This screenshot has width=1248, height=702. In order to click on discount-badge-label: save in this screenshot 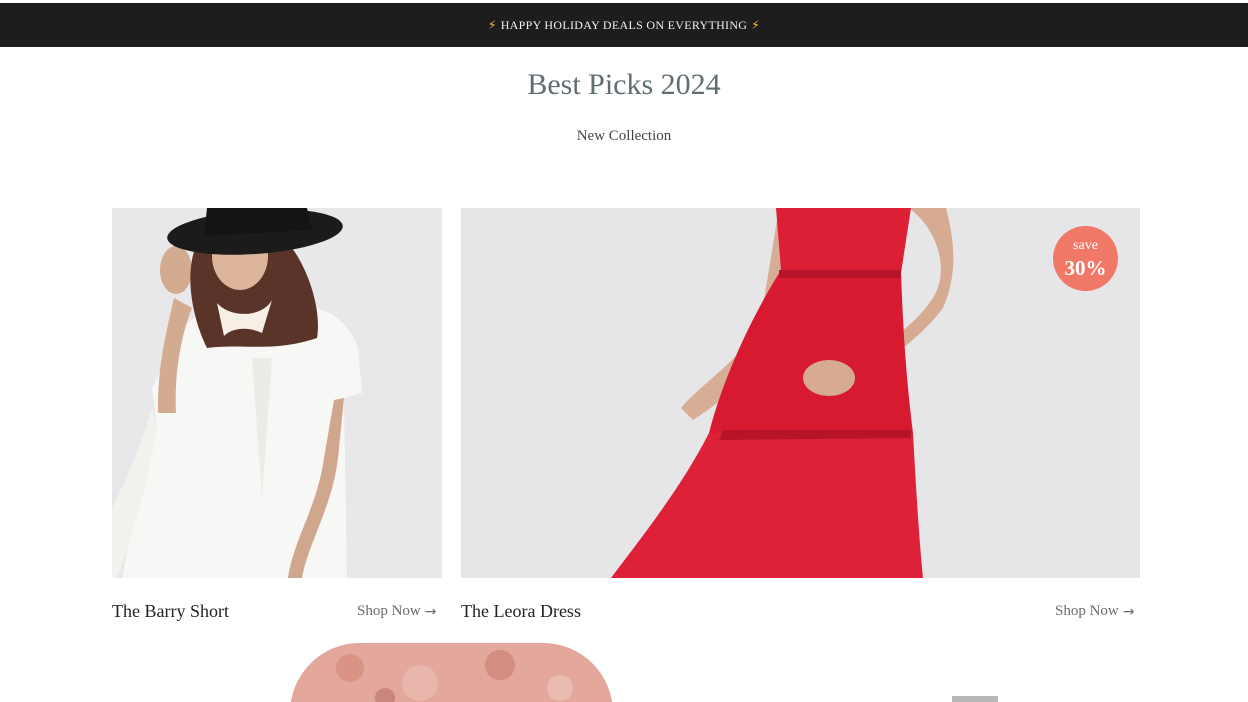, I will do `click(1085, 245)`.